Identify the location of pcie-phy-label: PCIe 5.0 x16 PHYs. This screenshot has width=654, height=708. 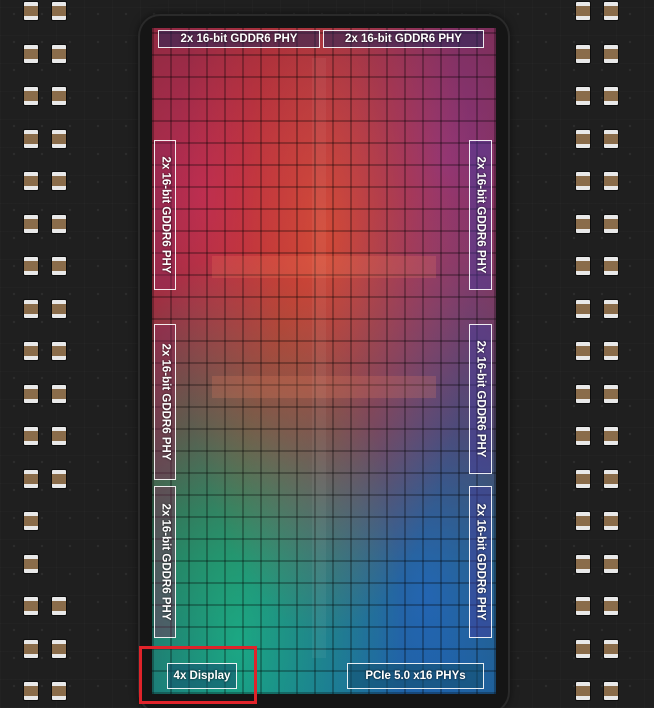
(415, 676).